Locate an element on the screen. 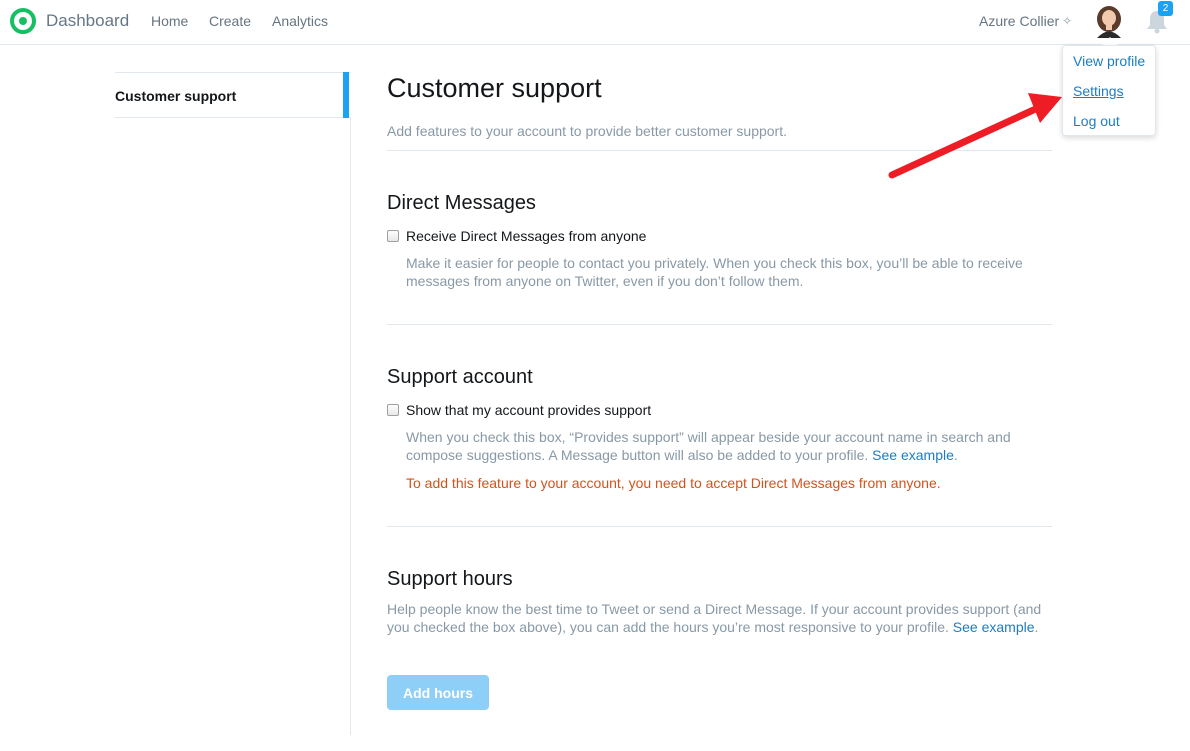 This screenshot has width=1190, height=751. notification-count-badge: 2 is located at coordinates (1165, 8).